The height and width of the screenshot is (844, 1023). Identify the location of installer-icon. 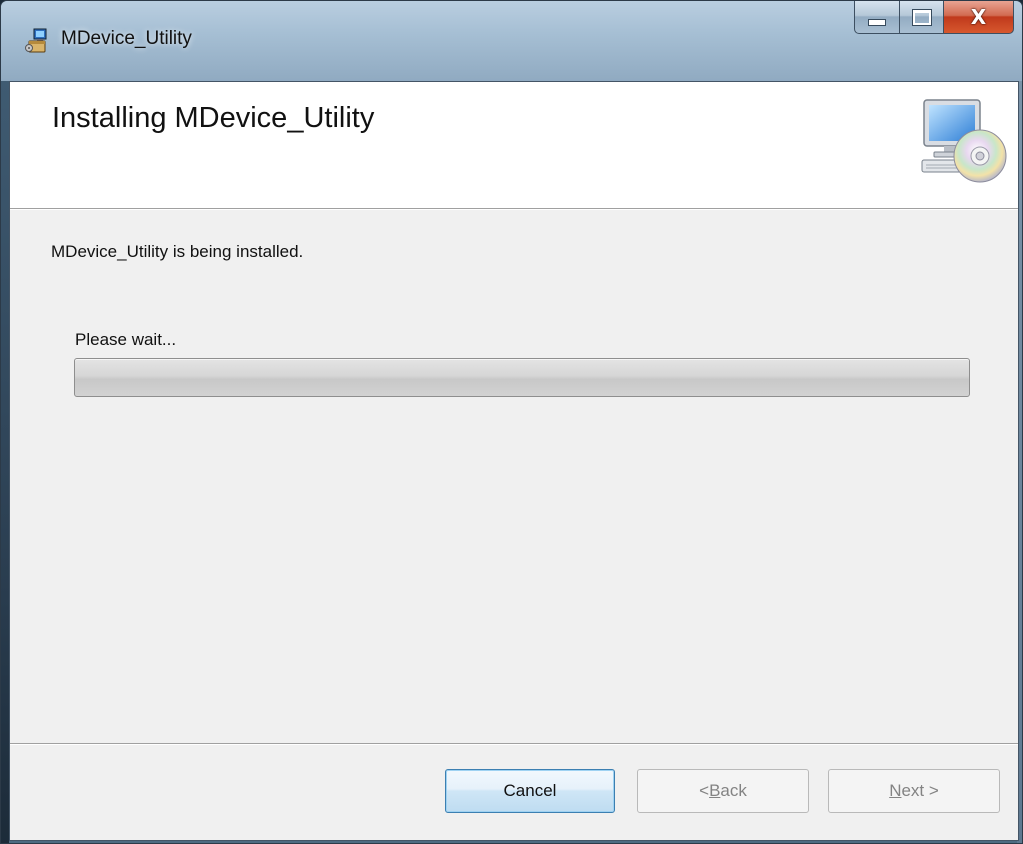
(36, 40).